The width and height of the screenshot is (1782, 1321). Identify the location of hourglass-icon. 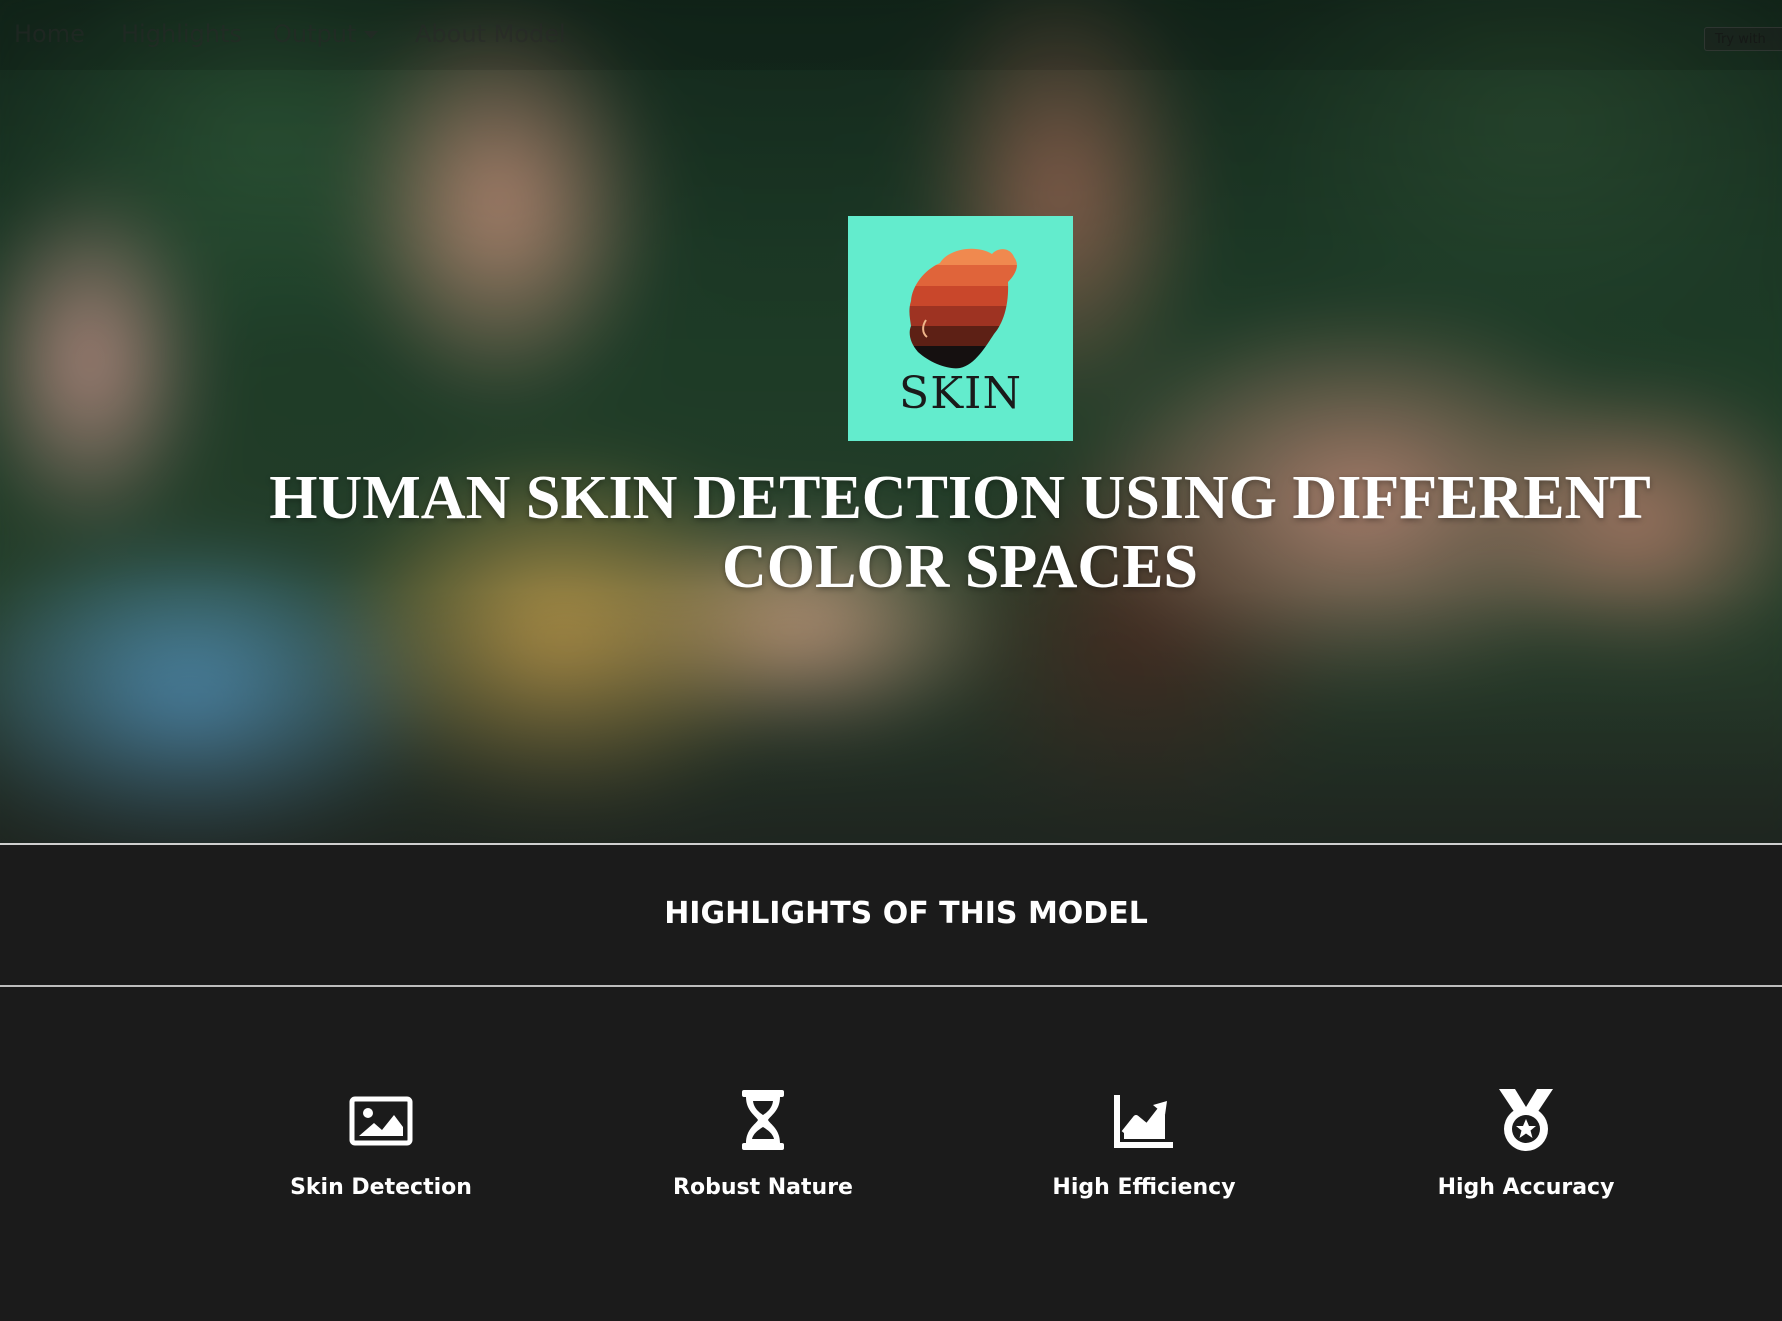
(763, 1120).